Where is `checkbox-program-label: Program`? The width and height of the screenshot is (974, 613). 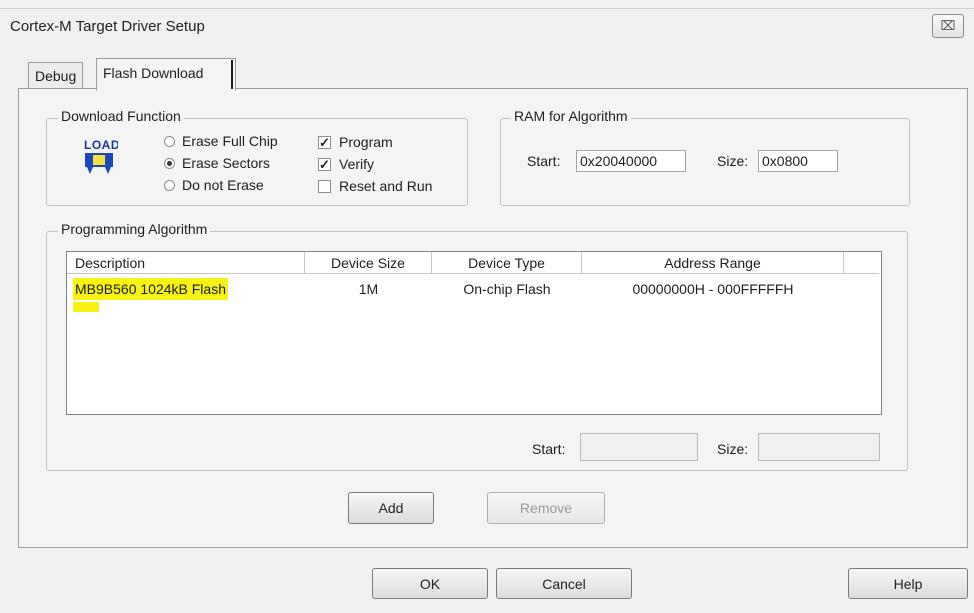
checkbox-program-label: Program is located at coordinates (366, 142).